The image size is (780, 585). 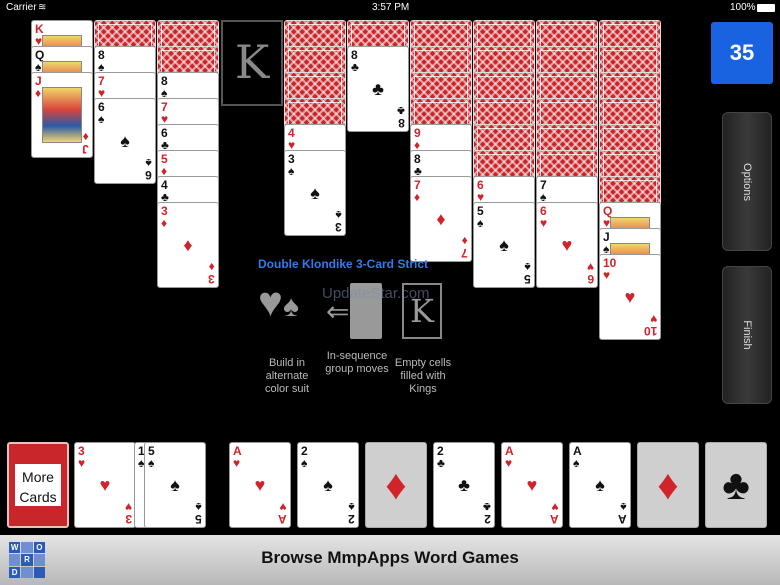 What do you see at coordinates (42, 7) in the screenshot?
I see `wifi-icon: ≋` at bounding box center [42, 7].